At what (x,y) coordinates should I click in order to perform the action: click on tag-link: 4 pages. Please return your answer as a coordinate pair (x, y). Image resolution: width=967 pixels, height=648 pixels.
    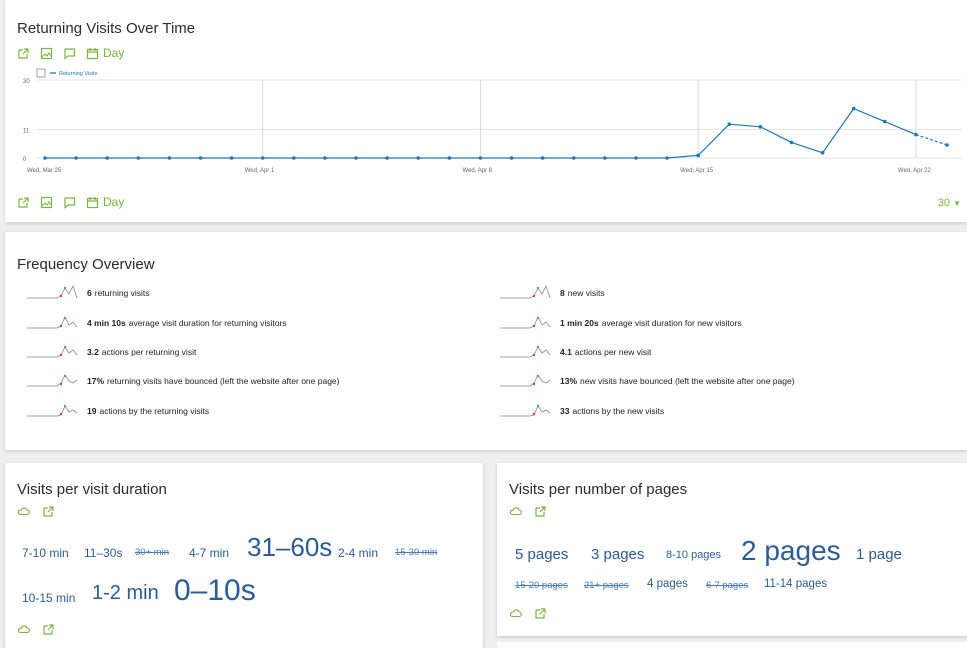
    Looking at the image, I should click on (667, 584).